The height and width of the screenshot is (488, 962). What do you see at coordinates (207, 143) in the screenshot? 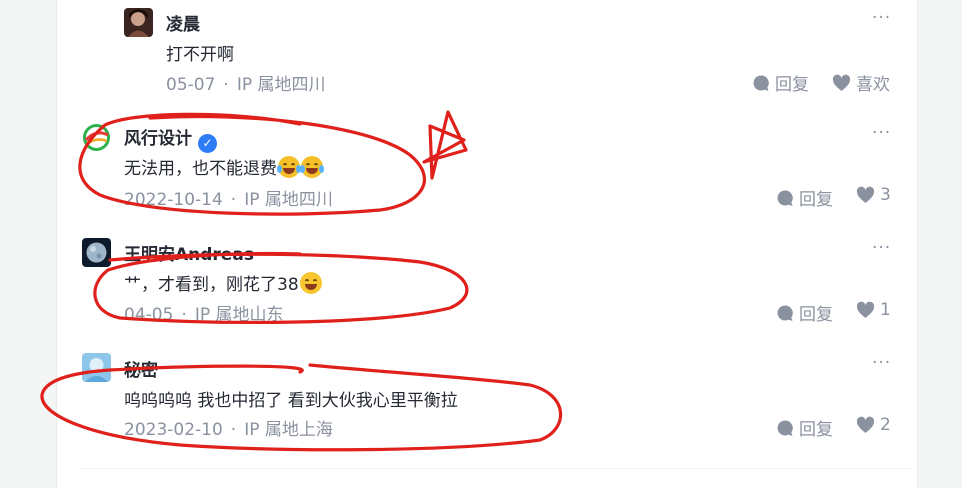
I see `verified-check-icon: ✓` at bounding box center [207, 143].